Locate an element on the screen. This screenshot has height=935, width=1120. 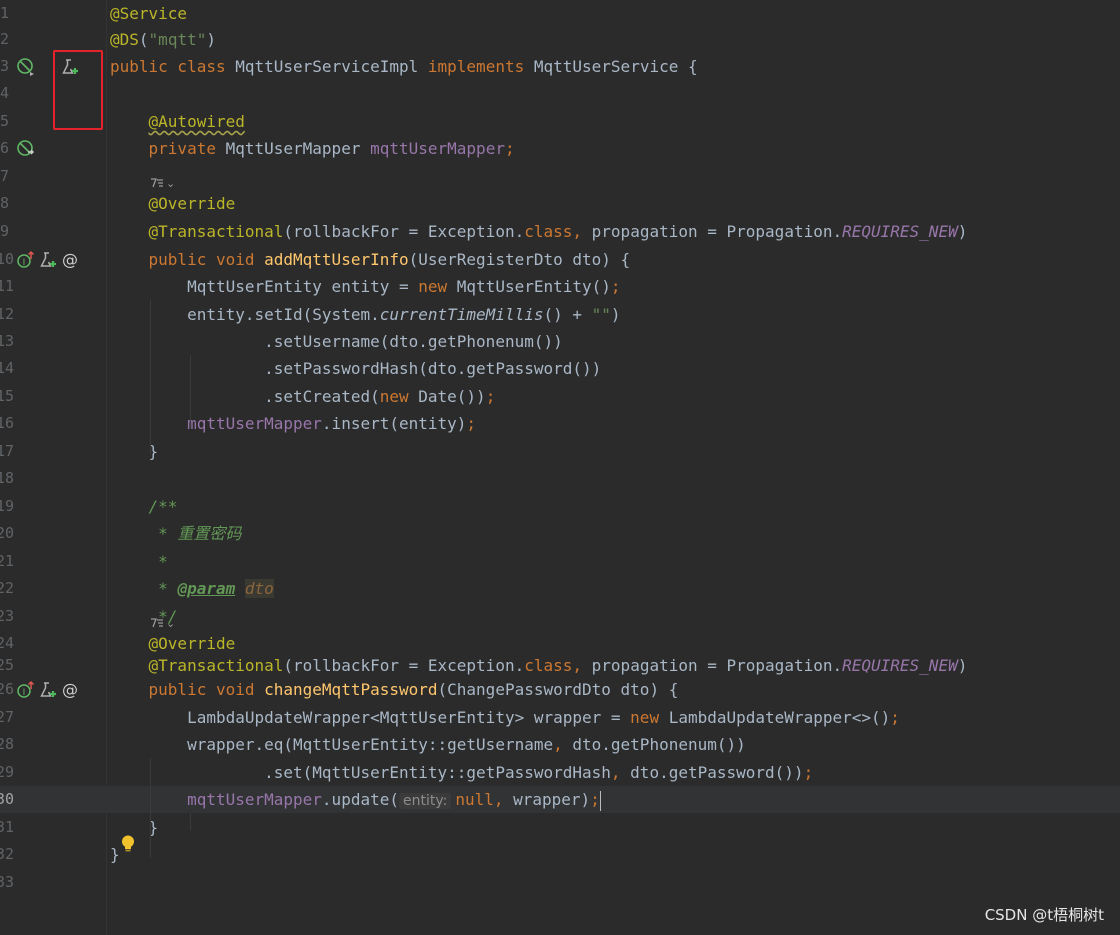
code-line: 20 * 重置密码 is located at coordinates (560, 533).